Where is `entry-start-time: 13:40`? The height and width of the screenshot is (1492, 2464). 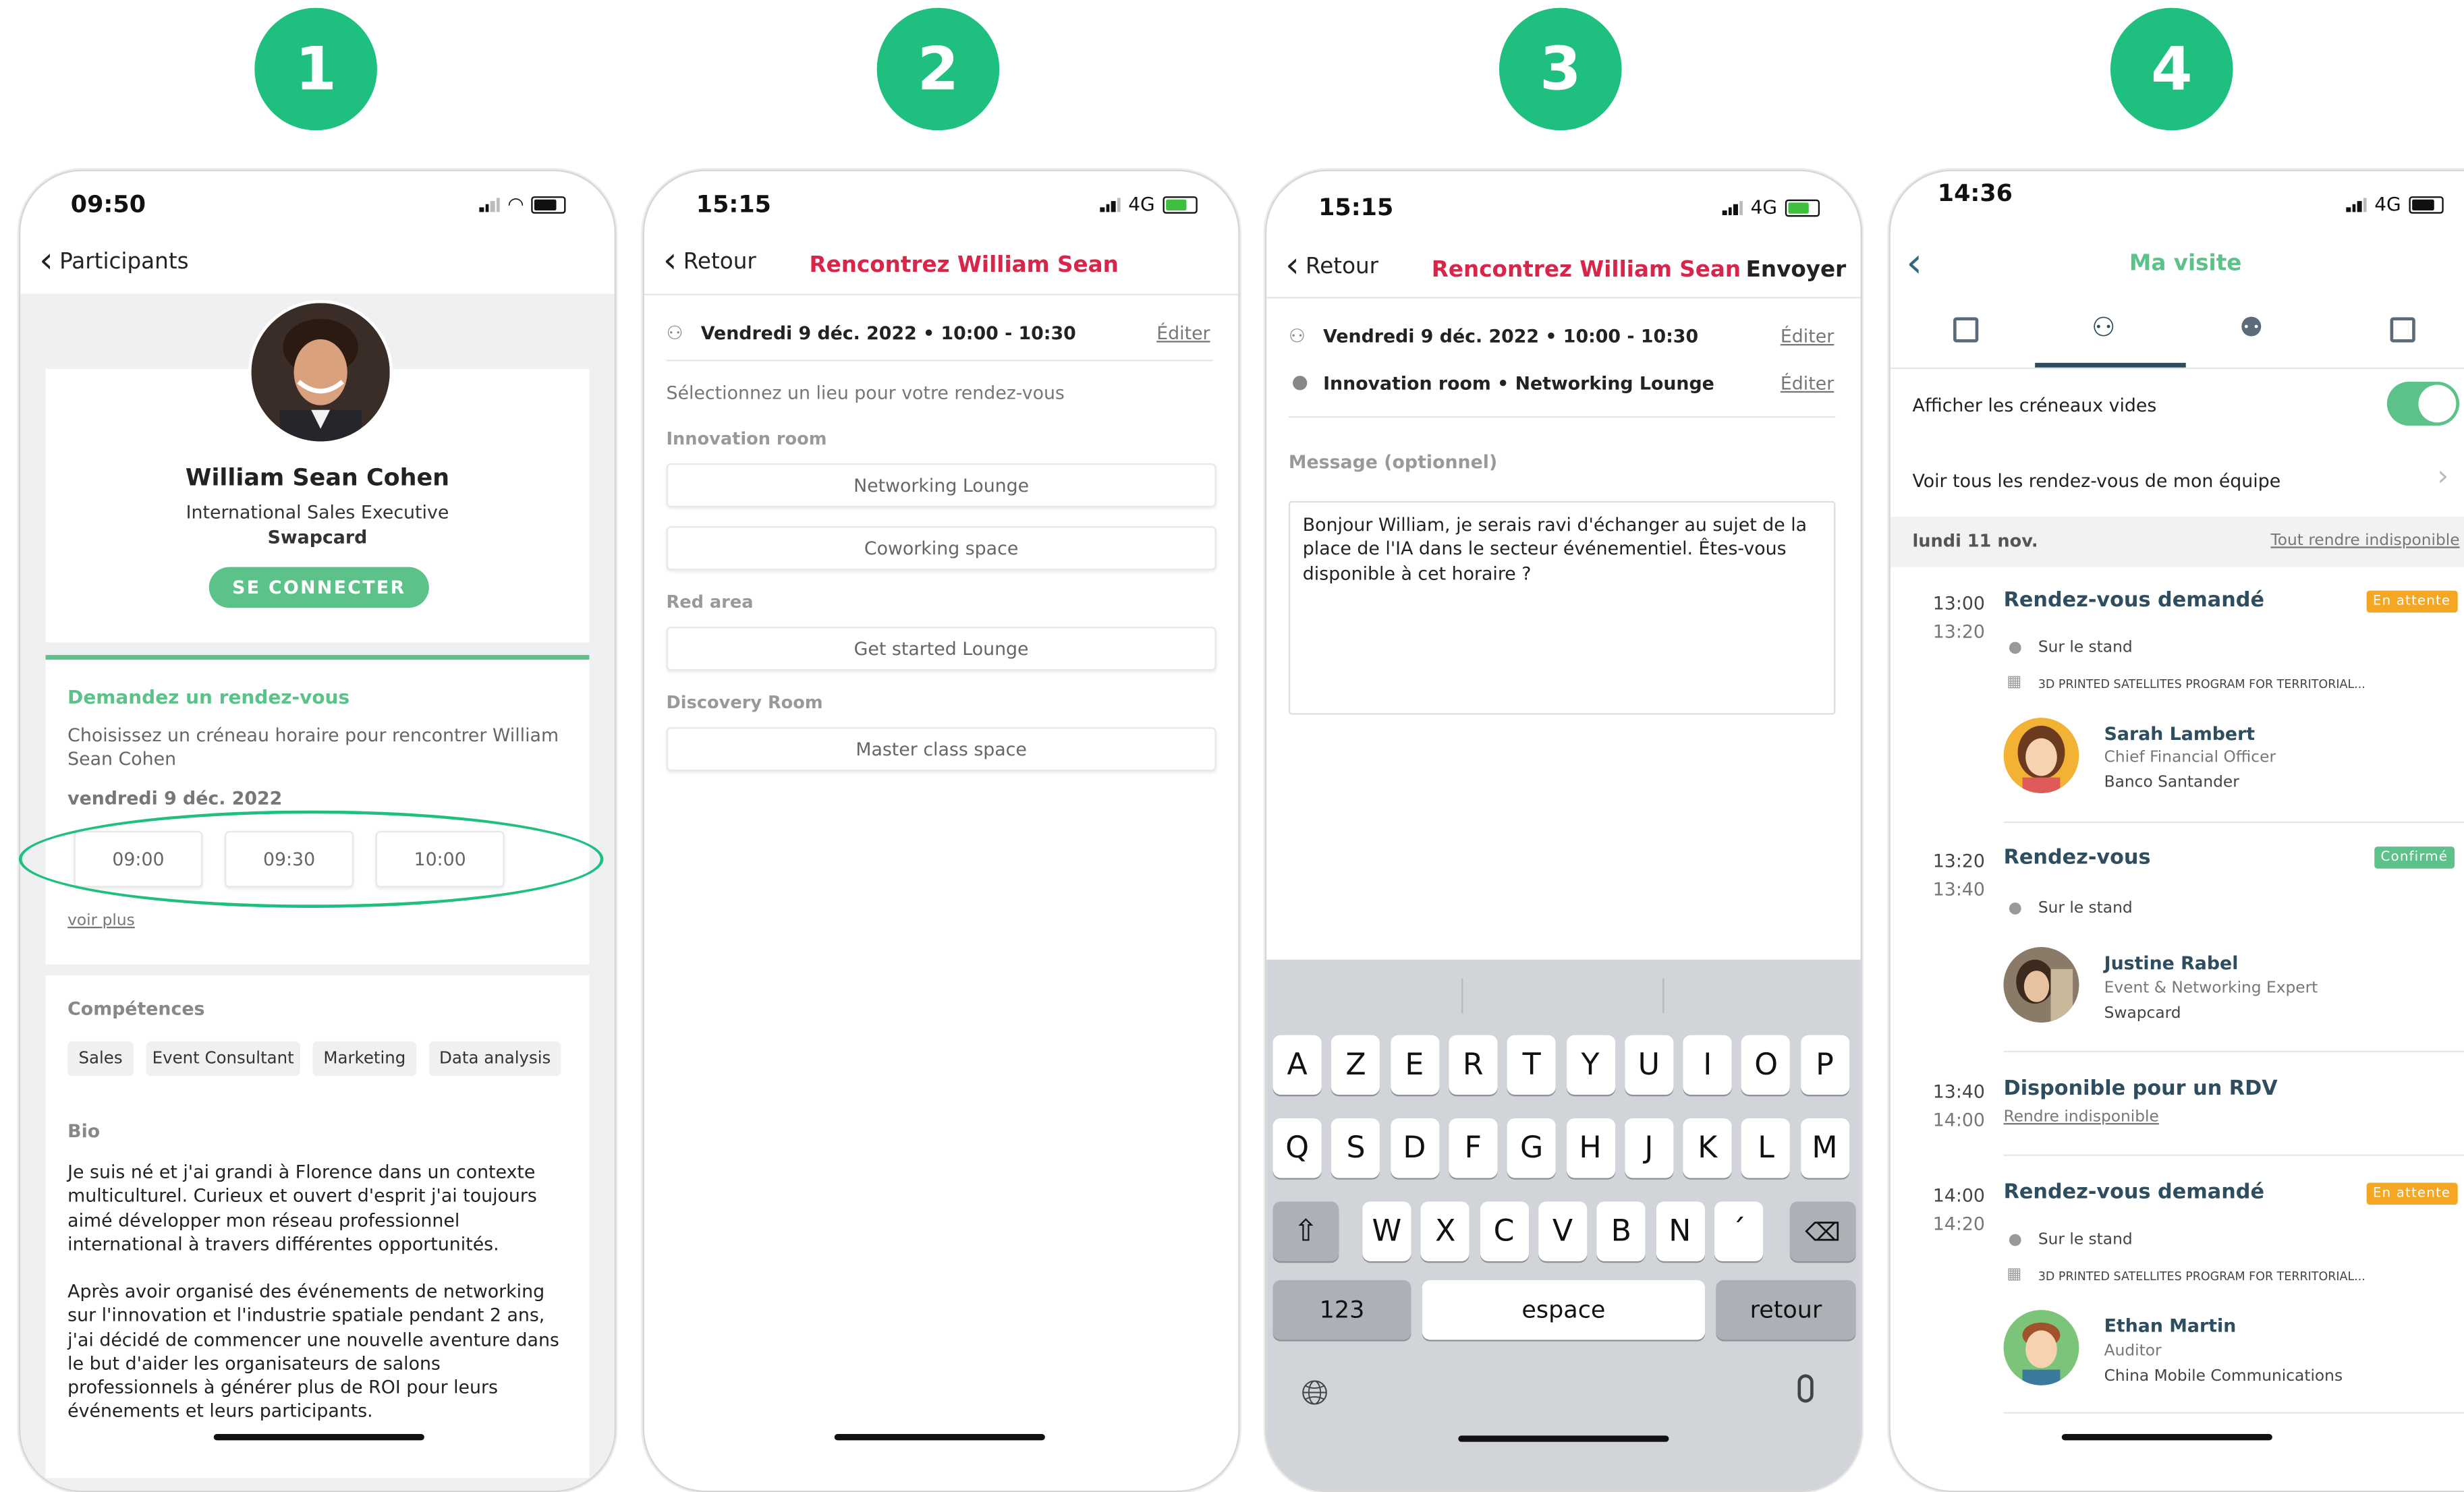 entry-start-time: 13:40 is located at coordinates (1958, 1092).